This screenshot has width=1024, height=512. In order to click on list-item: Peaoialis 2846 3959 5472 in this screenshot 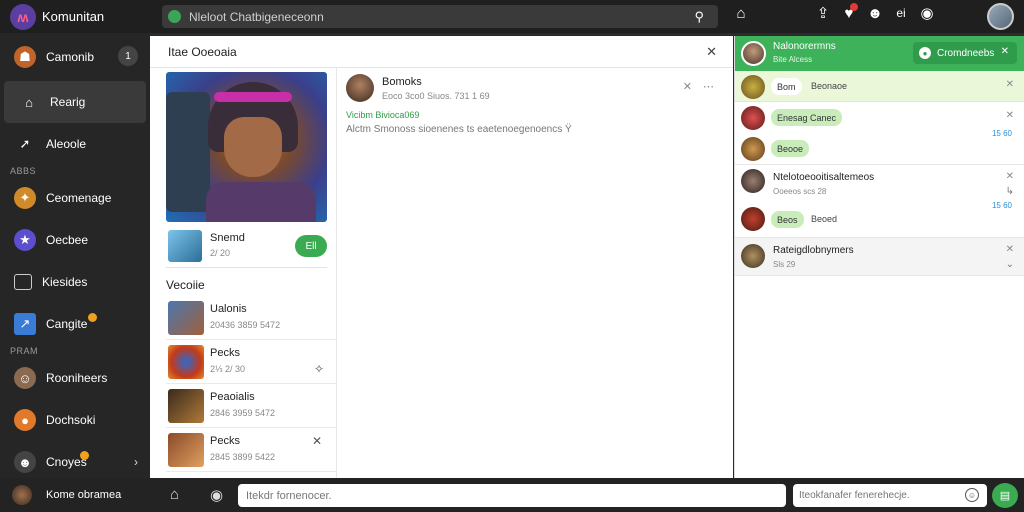, I will do `click(251, 406)`.